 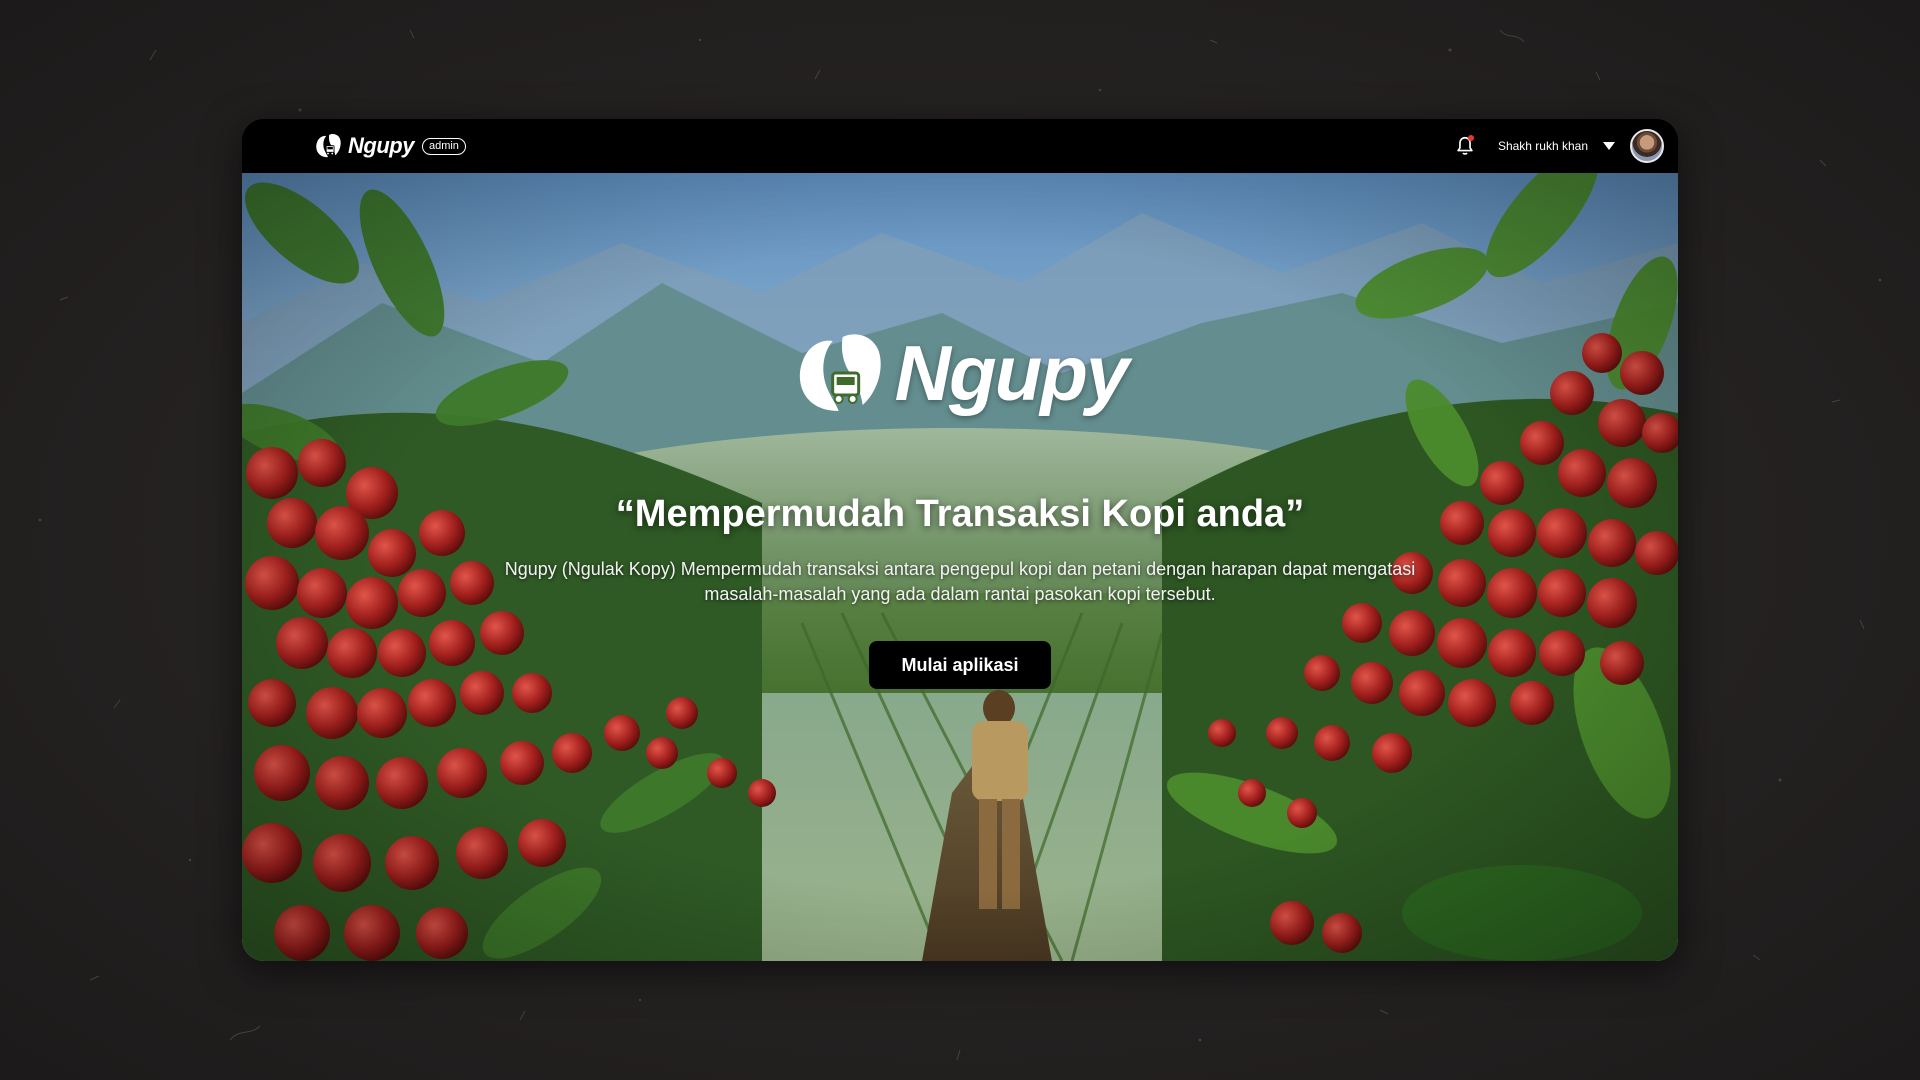 What do you see at coordinates (1012, 373) in the screenshot?
I see `hero-brand-name: Ngupy` at bounding box center [1012, 373].